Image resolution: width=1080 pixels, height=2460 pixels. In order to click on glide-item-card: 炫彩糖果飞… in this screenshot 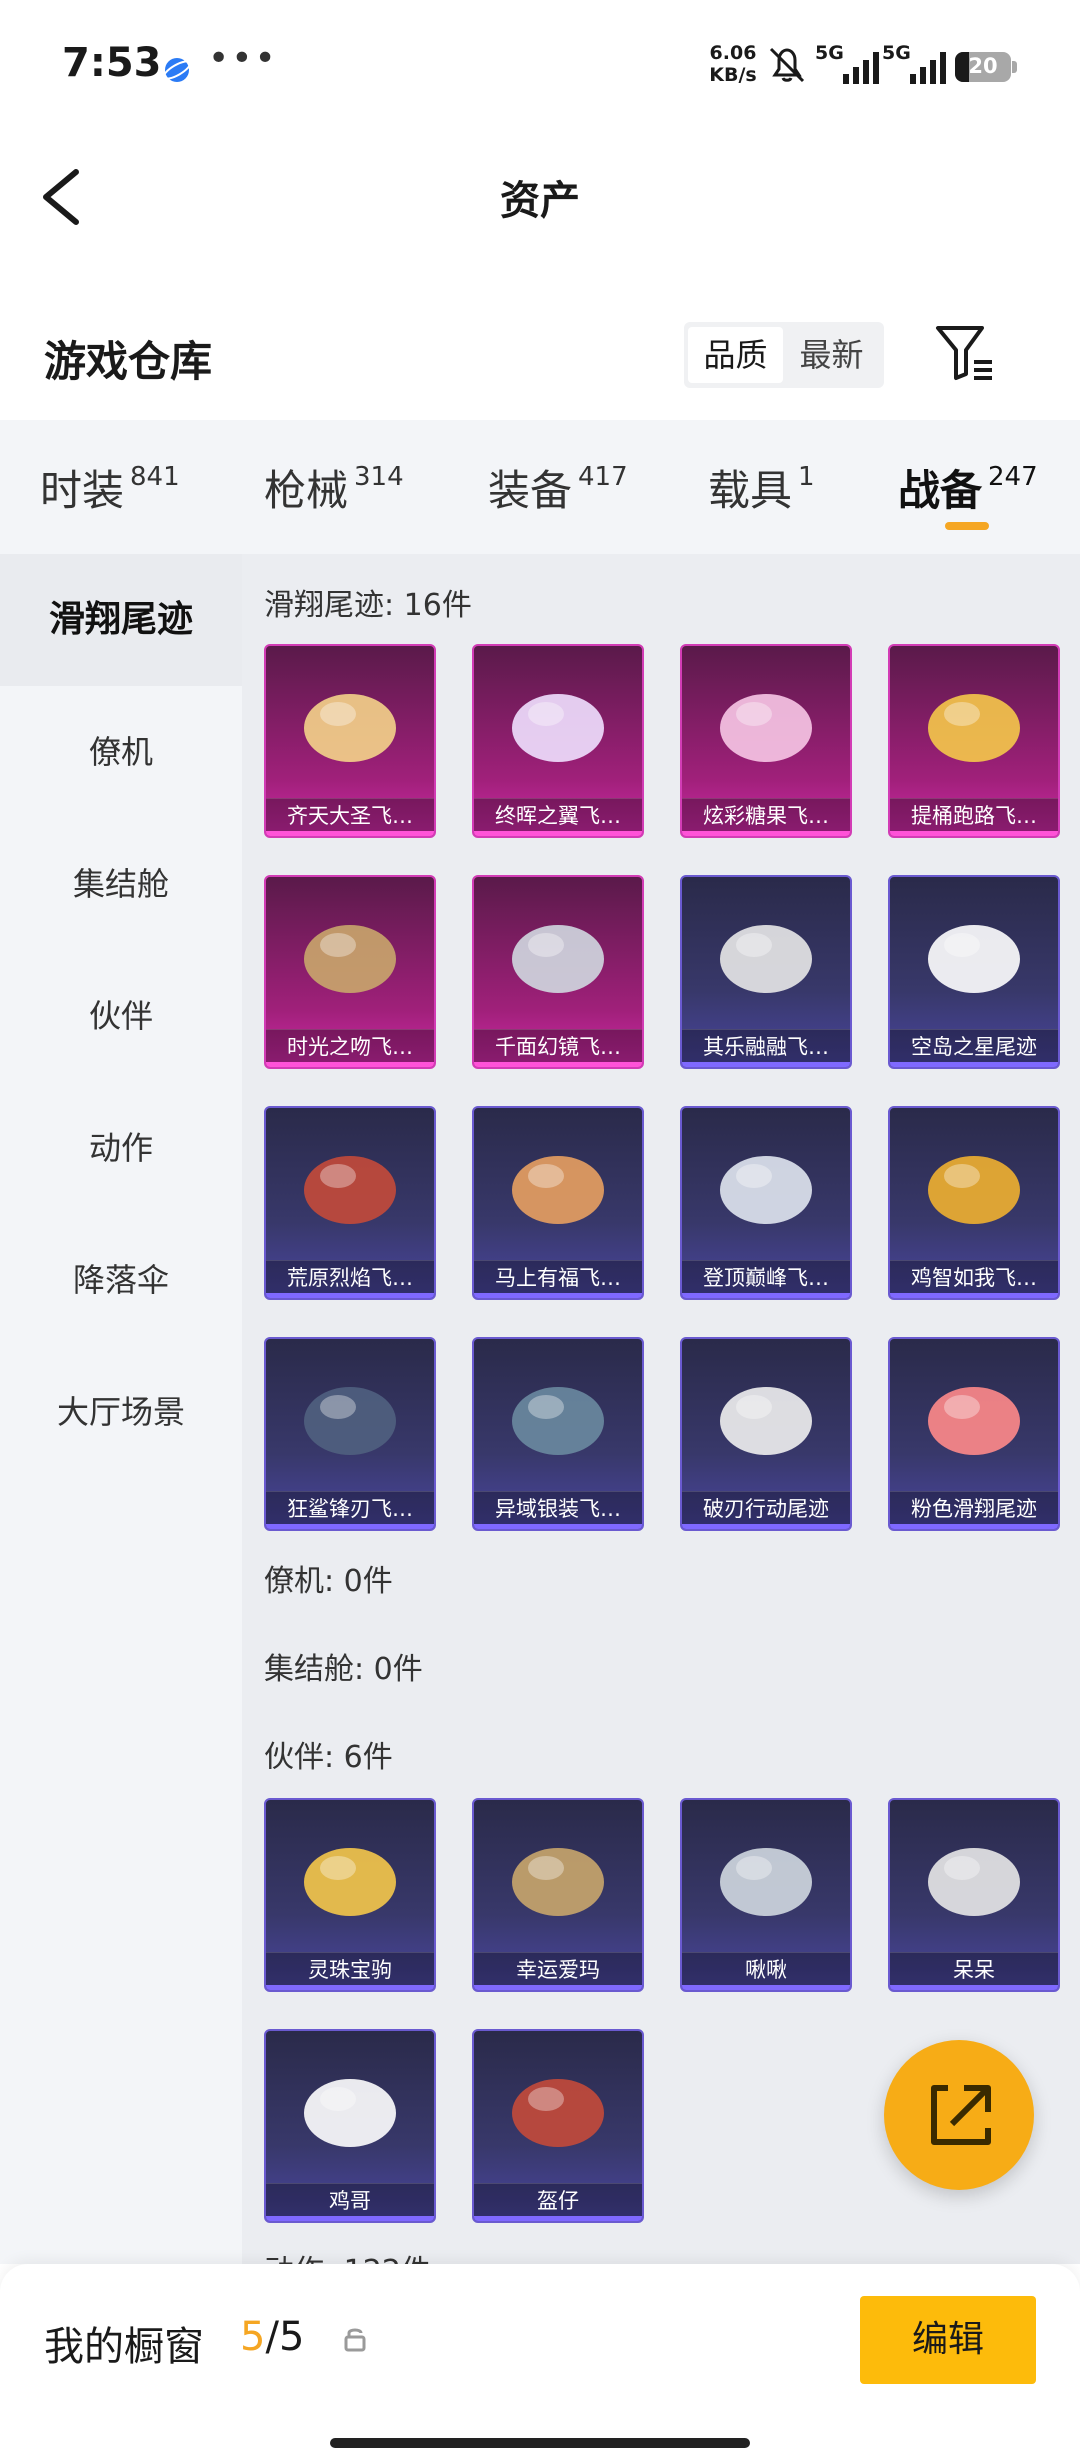, I will do `click(766, 741)`.